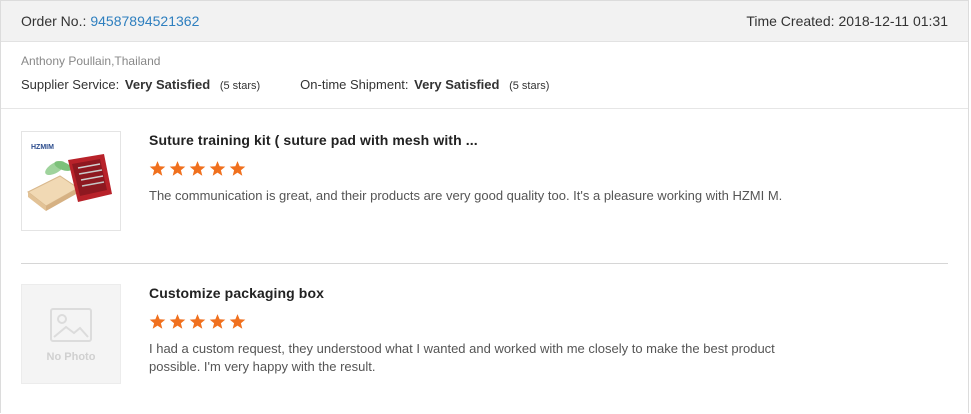  Describe the element at coordinates (790, 21) in the screenshot. I see `time-created-label: Time Created:` at that location.